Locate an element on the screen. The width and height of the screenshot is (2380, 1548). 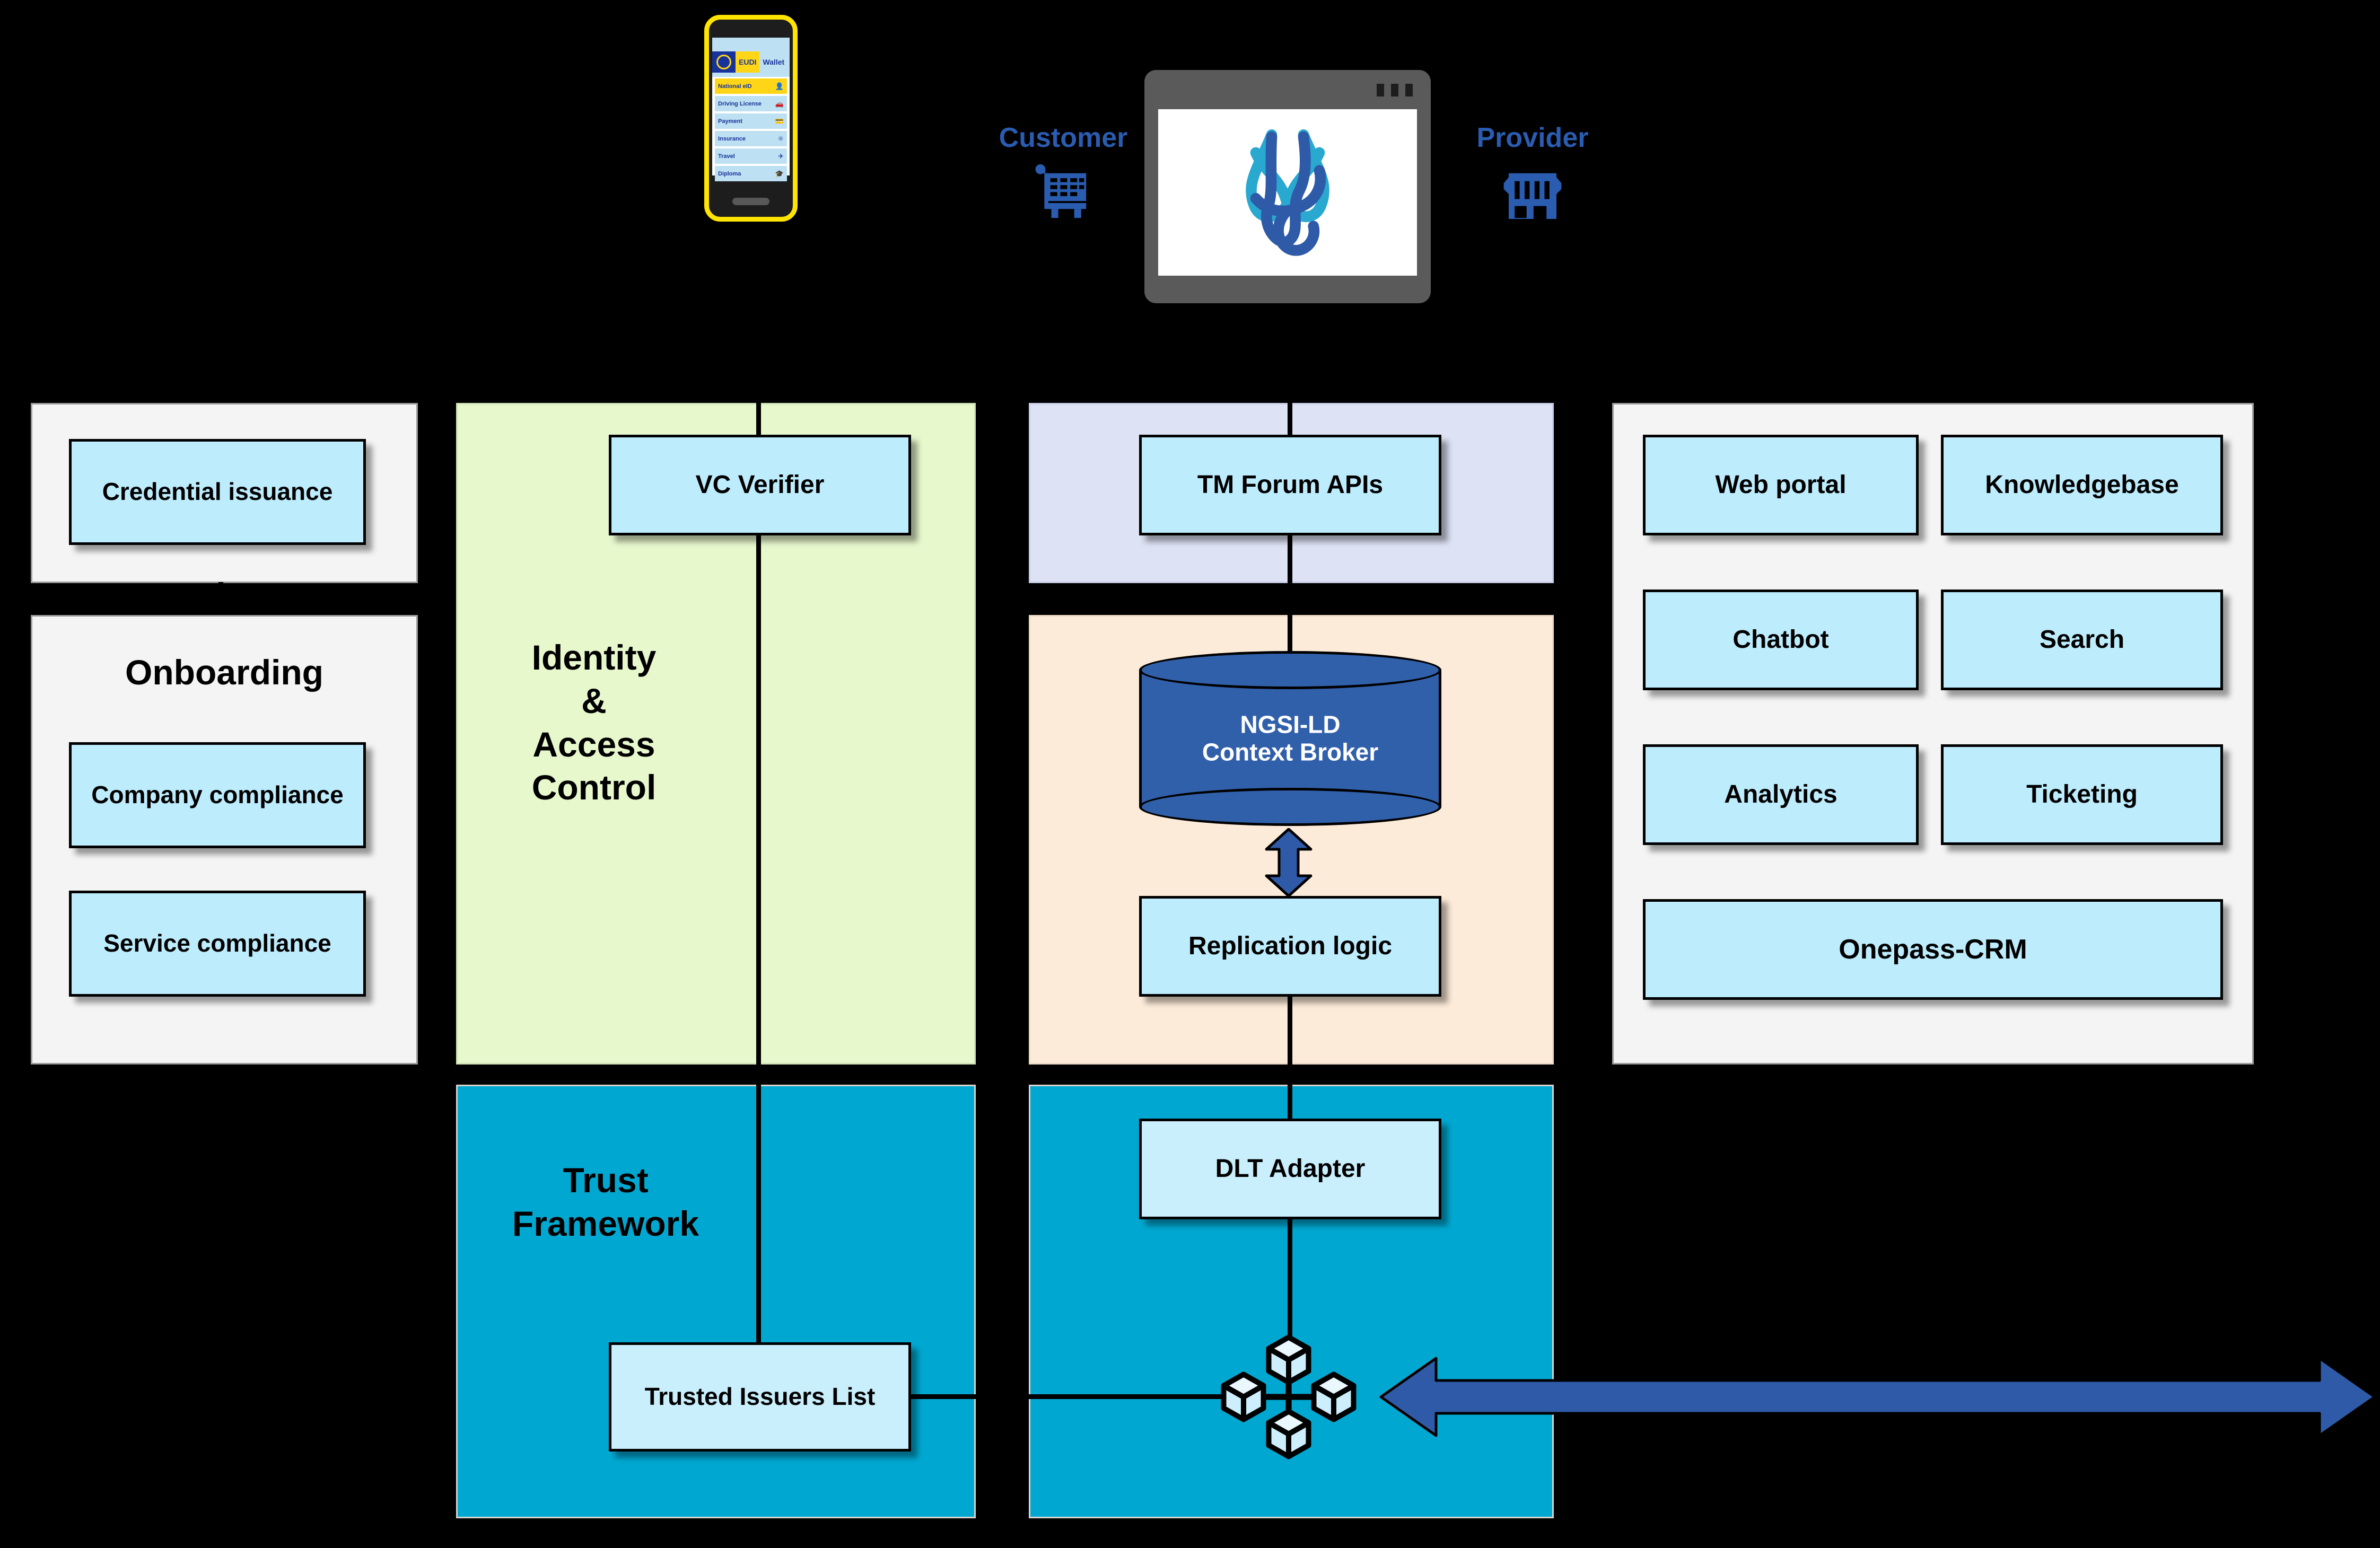
chatbot-box: Chatbot is located at coordinates (1781, 640).